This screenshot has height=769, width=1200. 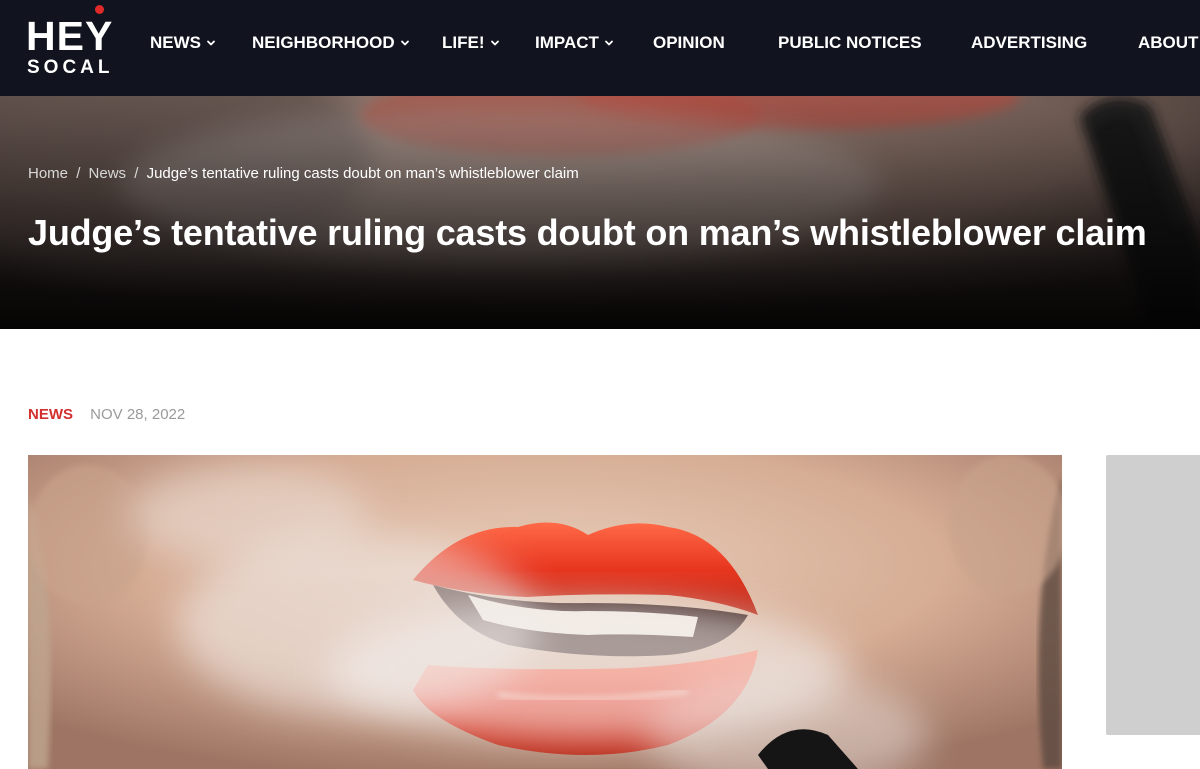 What do you see at coordinates (70, 67) in the screenshot?
I see `logo-text-bottom: SOCAL` at bounding box center [70, 67].